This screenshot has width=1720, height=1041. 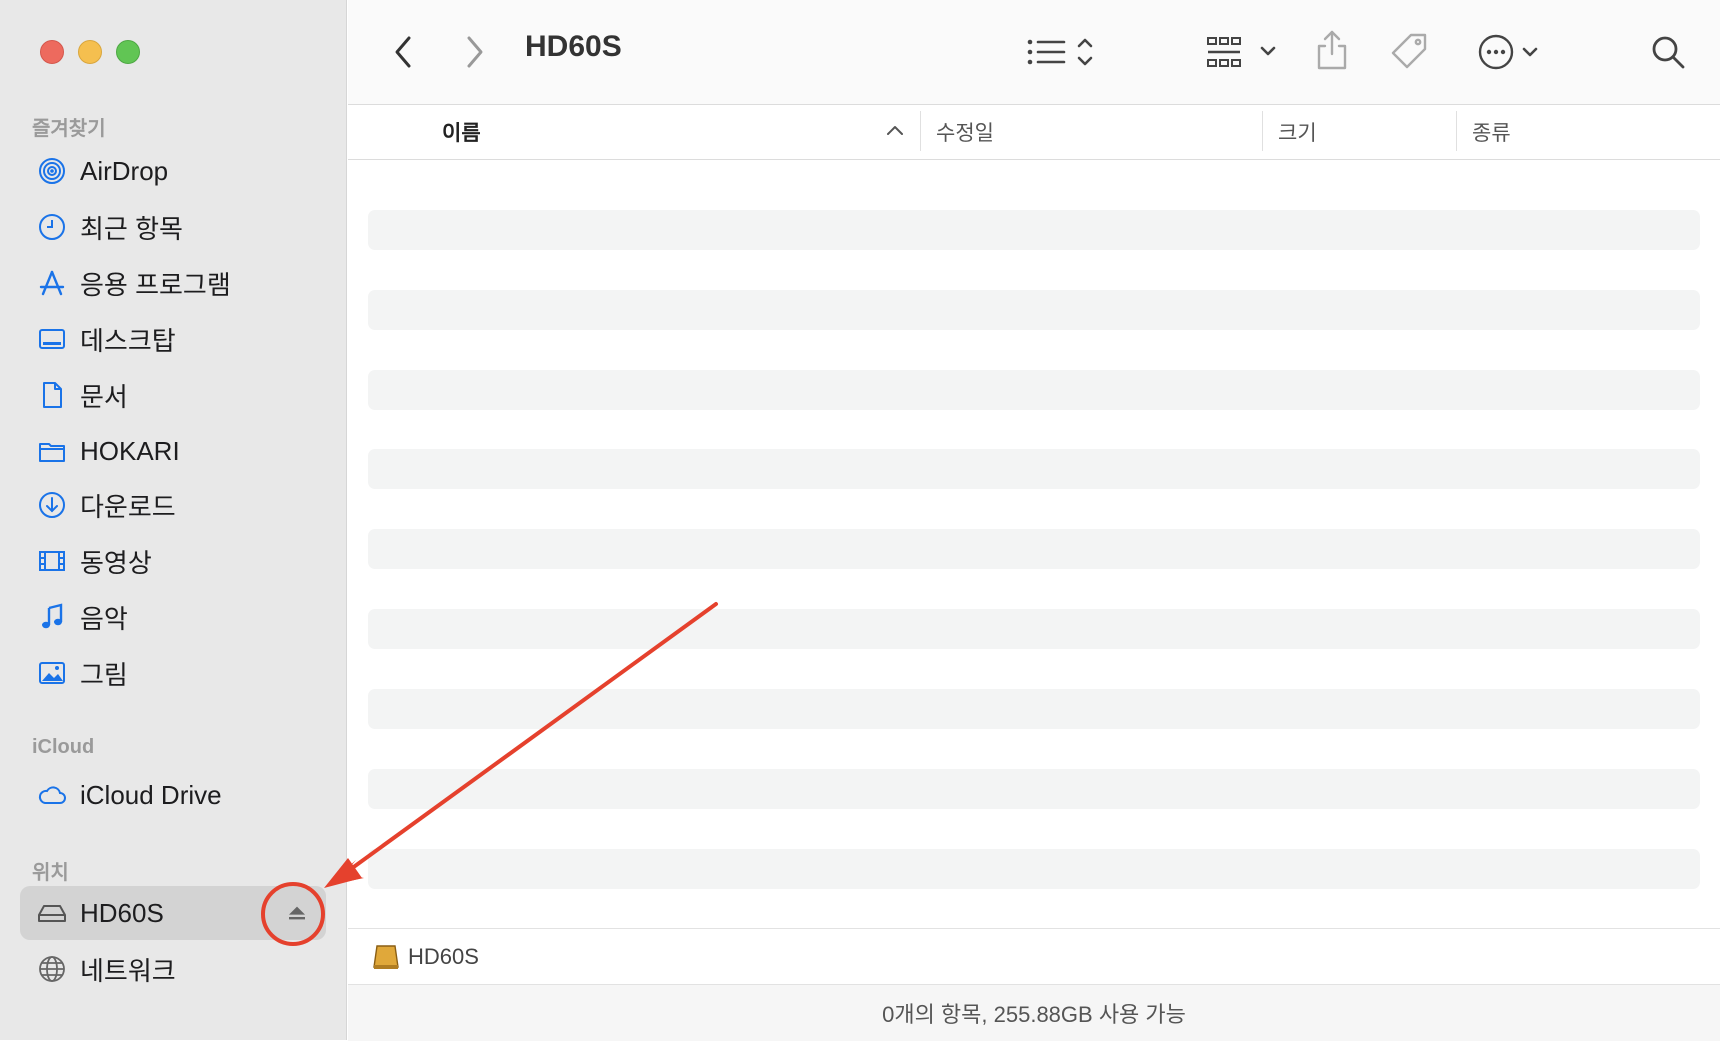 What do you see at coordinates (895, 132) in the screenshot?
I see `sort-ascending-icon` at bounding box center [895, 132].